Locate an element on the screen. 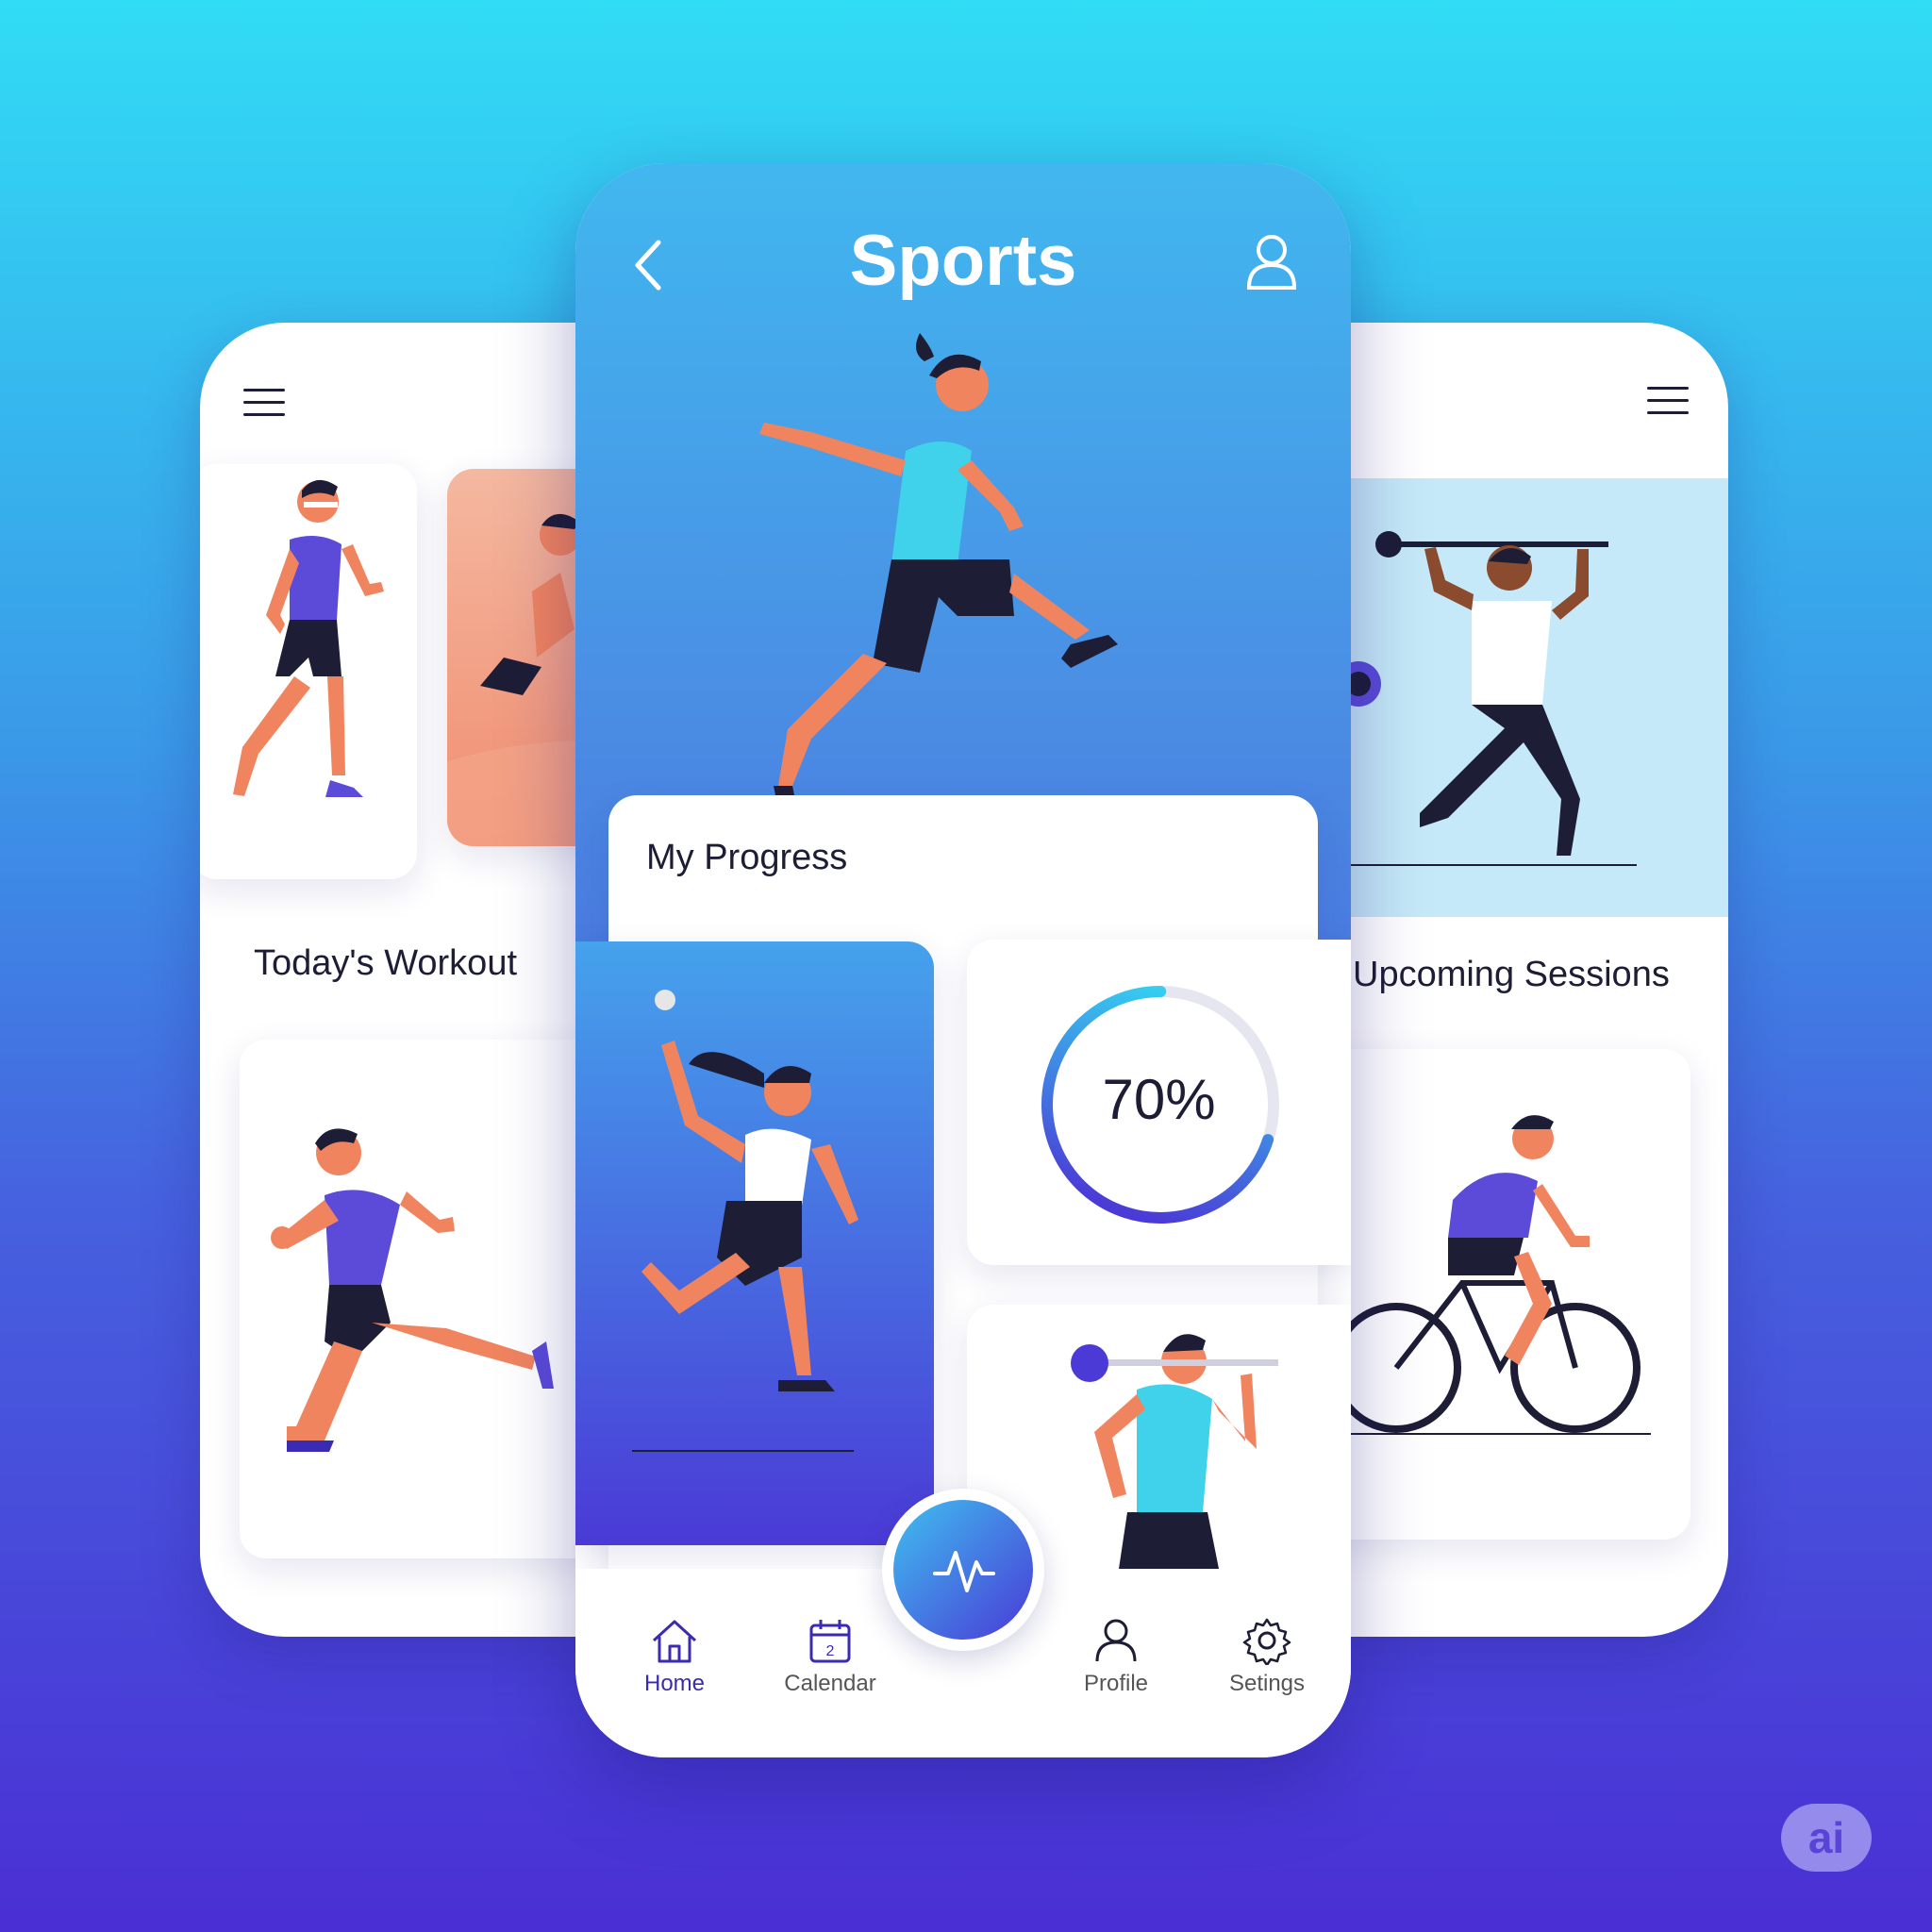 The image size is (1932, 1932). calendar-badge: 2 is located at coordinates (831, 1651).